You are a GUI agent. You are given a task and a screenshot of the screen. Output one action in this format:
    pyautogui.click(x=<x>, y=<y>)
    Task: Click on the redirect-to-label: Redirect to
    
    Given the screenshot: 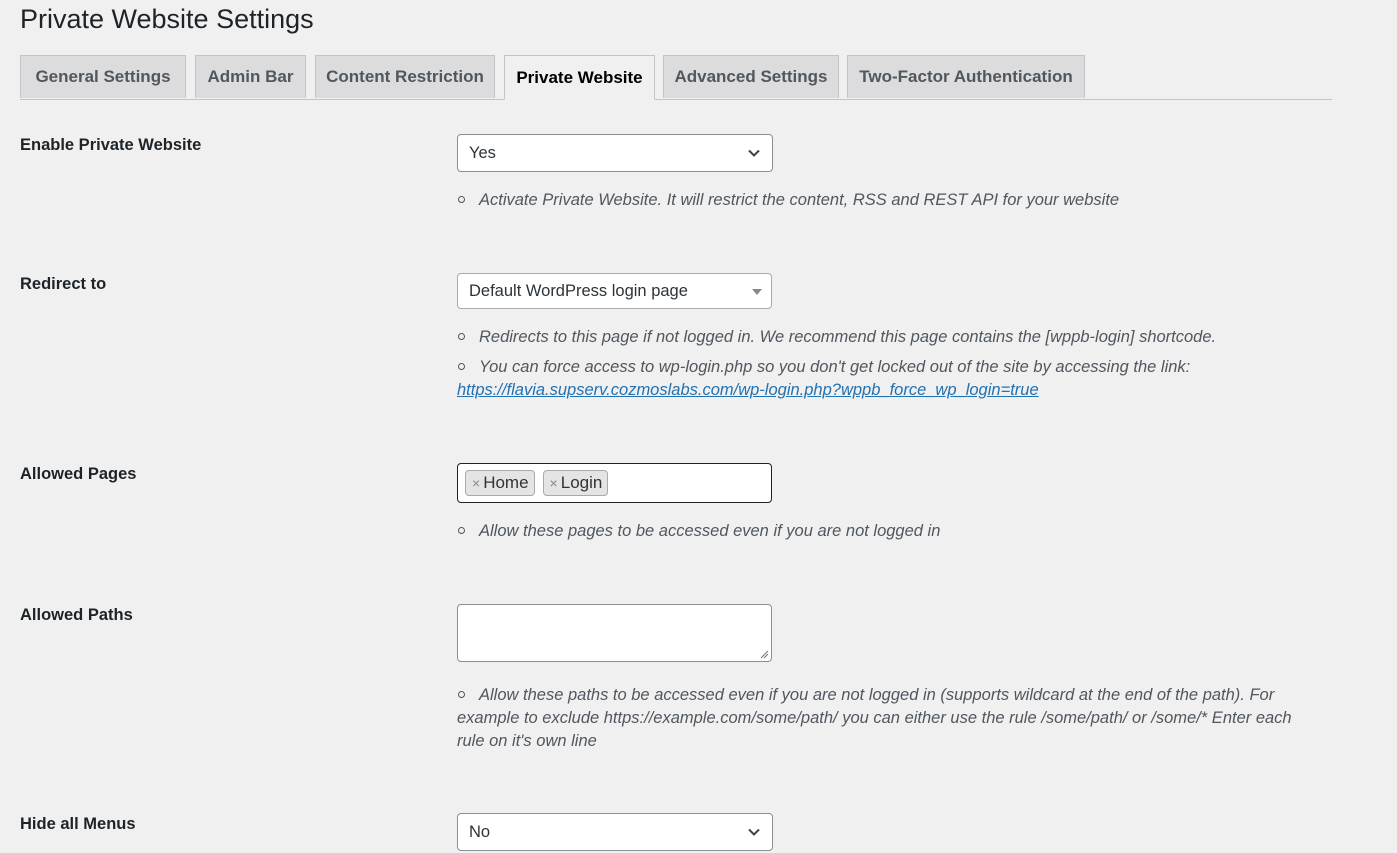 What is the action you would take?
    pyautogui.click(x=63, y=284)
    